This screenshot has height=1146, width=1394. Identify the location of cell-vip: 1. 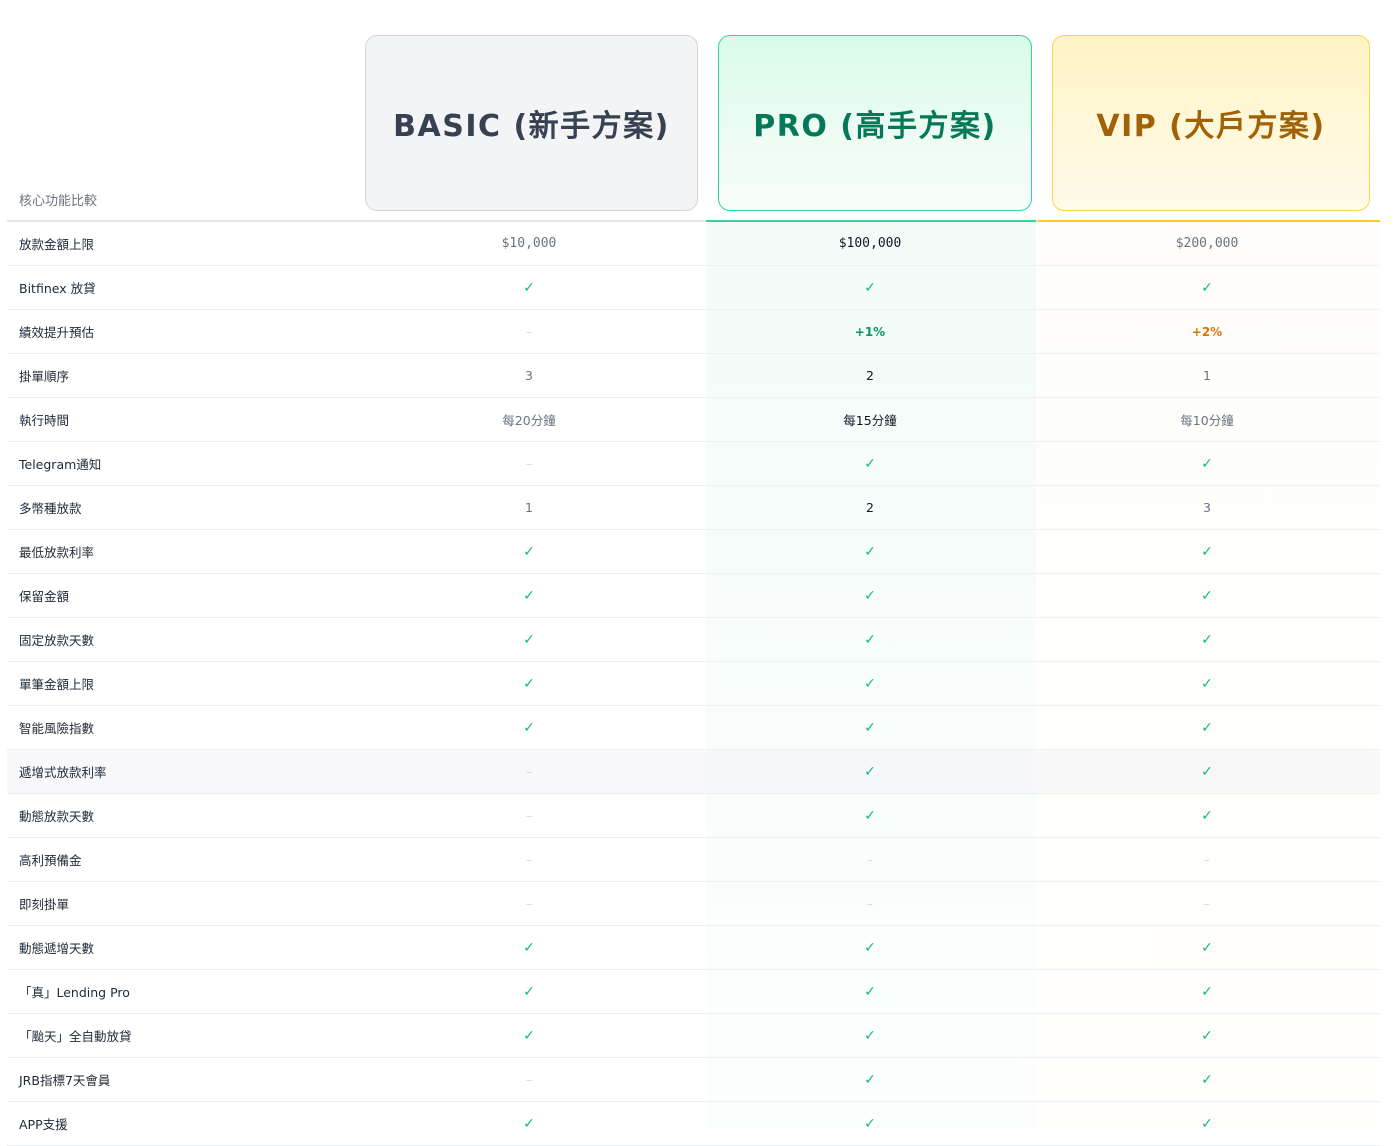
(1207, 375).